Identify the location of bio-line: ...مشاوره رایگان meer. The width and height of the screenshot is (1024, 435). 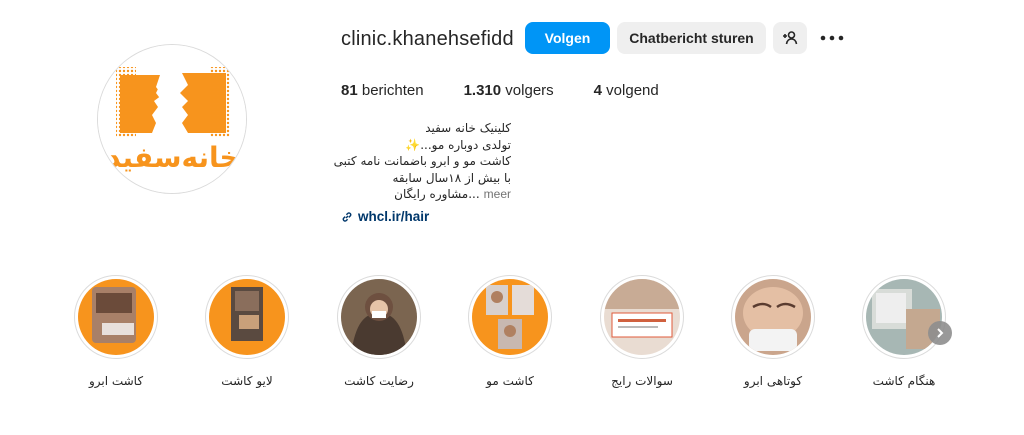
(426, 194).